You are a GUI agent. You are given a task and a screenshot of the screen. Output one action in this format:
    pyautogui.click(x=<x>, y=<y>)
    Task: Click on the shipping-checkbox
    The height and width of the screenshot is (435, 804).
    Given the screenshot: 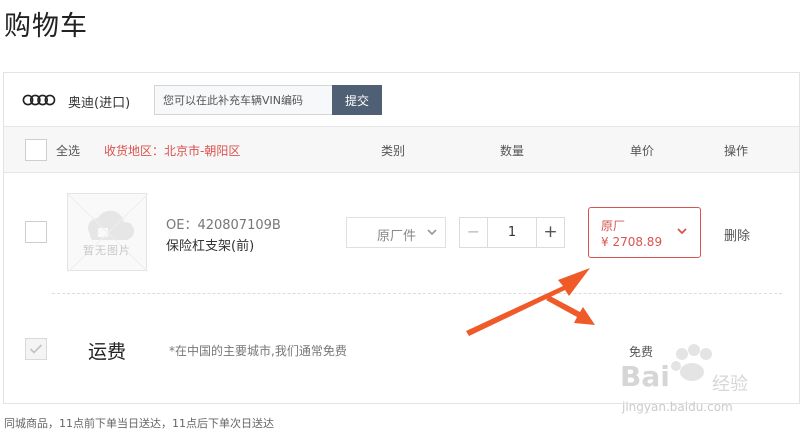 What is the action you would take?
    pyautogui.click(x=36, y=349)
    